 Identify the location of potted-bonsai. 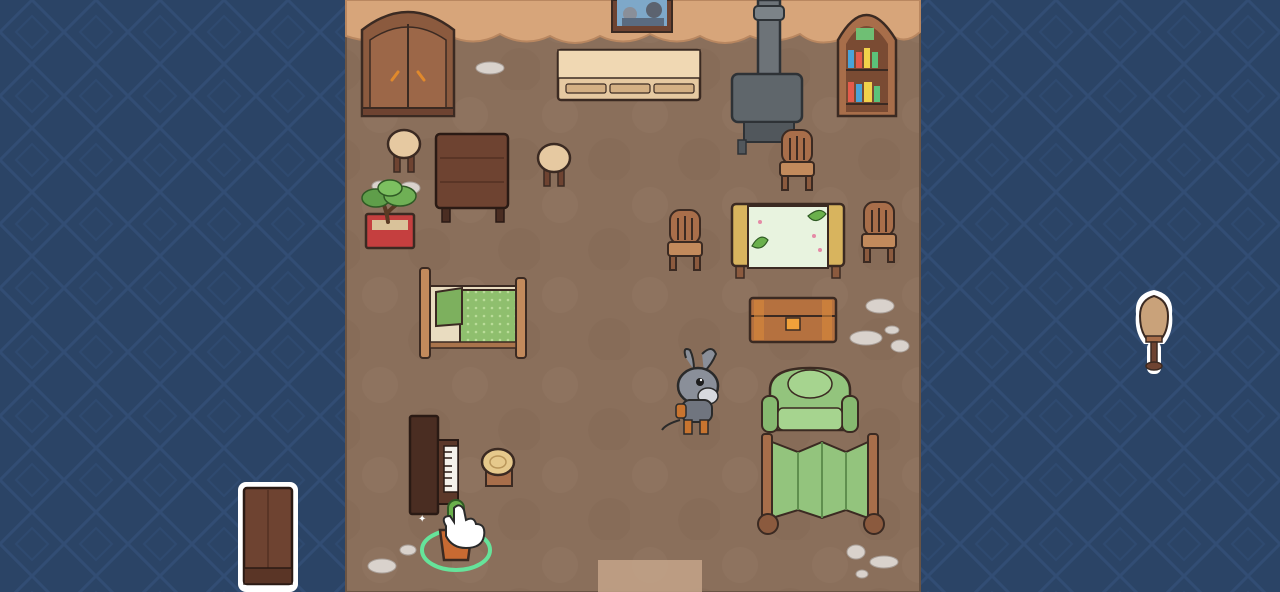
(389, 214).